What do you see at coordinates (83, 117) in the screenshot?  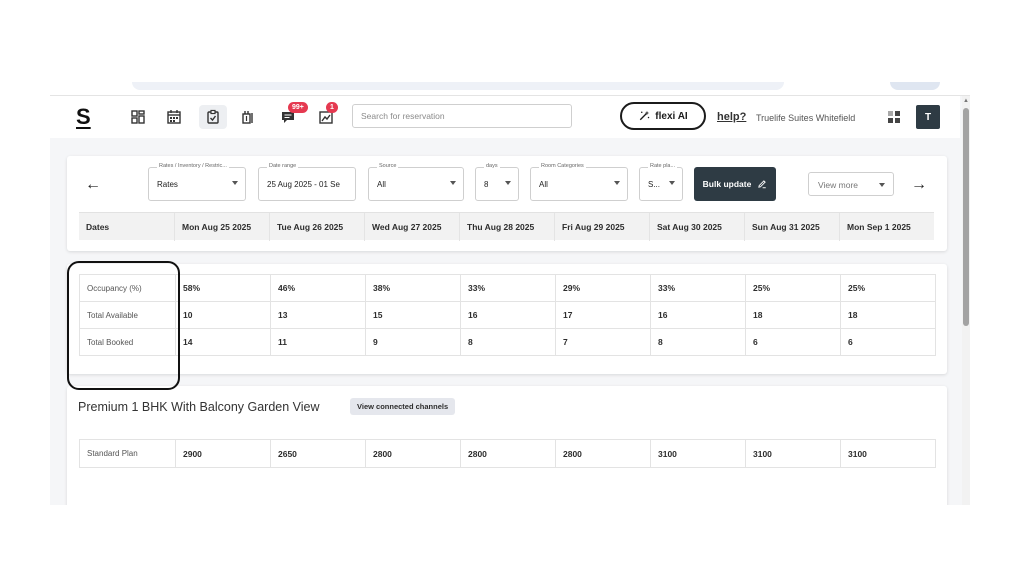 I see `app-logo: S` at bounding box center [83, 117].